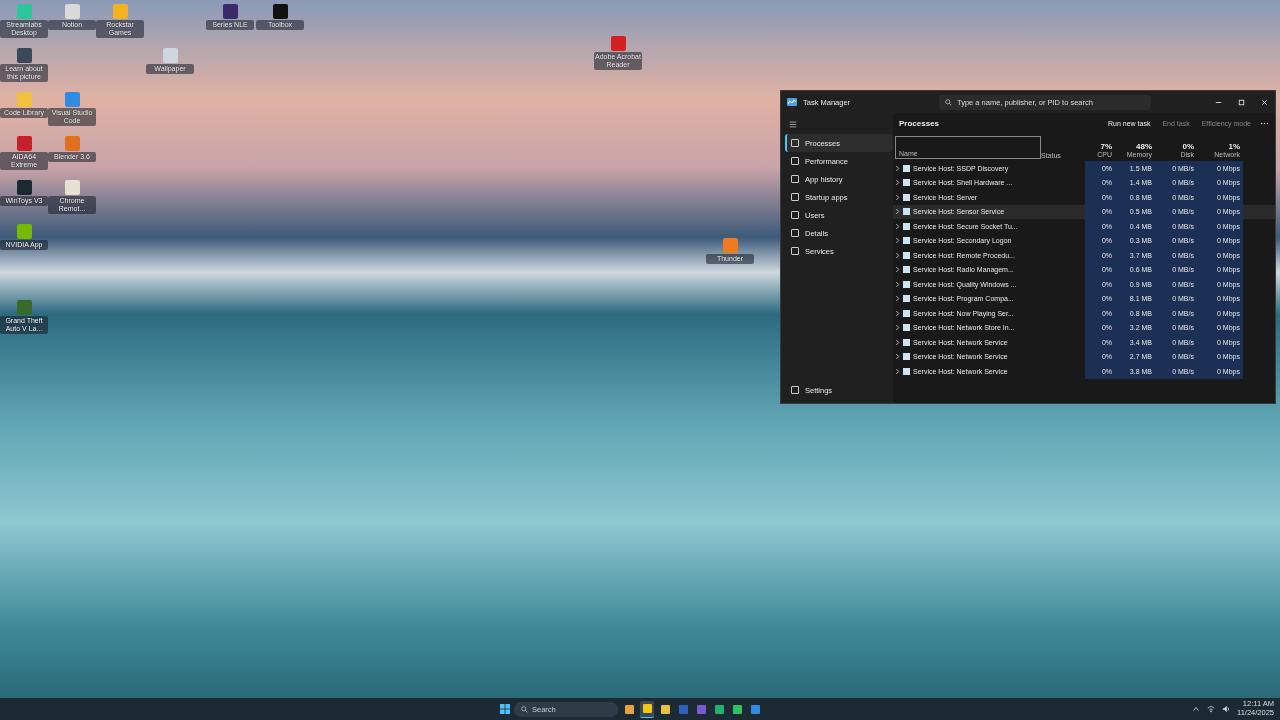  Describe the element at coordinates (1241, 102) in the screenshot. I see `maximize-icon` at that location.